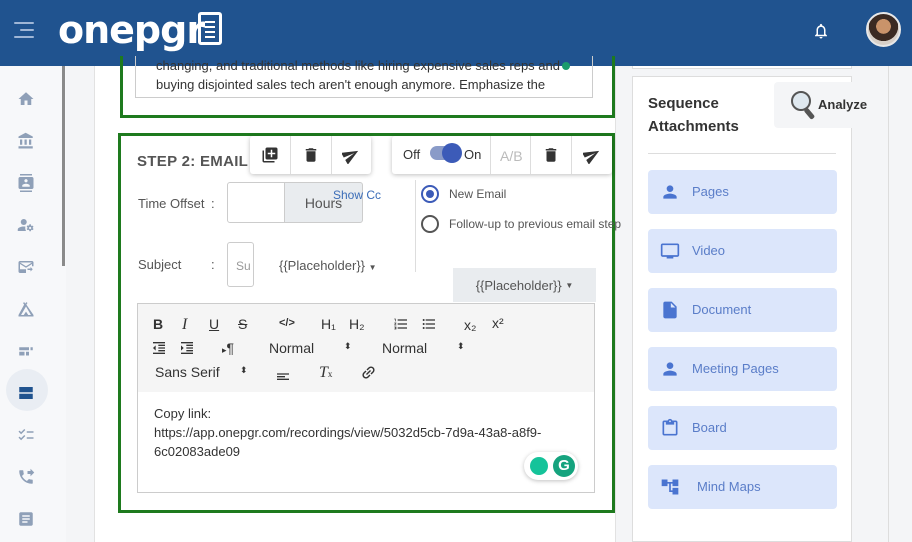  Describe the element at coordinates (213, 264) in the screenshot. I see `subject-colon: :` at that location.